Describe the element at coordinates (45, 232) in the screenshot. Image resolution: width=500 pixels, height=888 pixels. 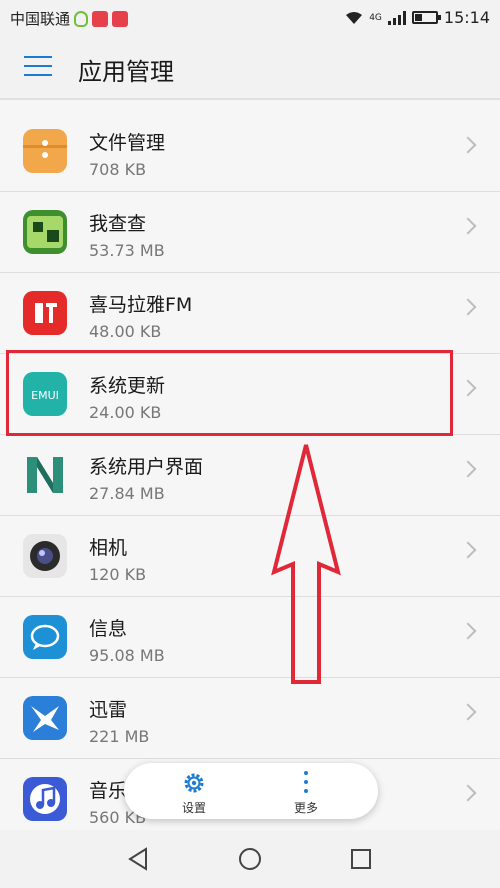
I see `wochacha-icon` at that location.